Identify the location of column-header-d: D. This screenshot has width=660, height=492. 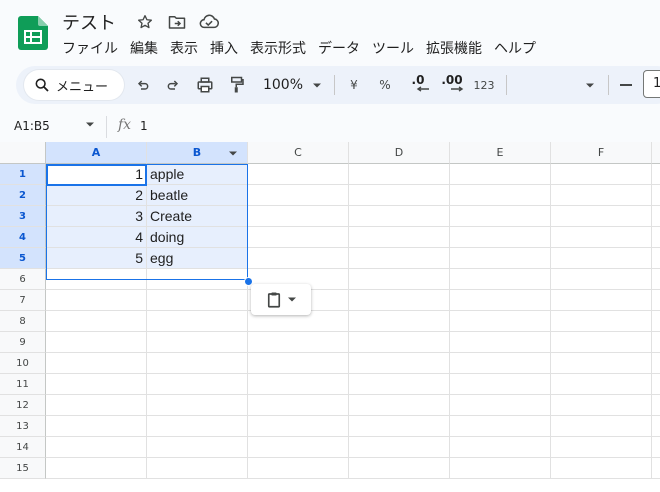
(399, 153).